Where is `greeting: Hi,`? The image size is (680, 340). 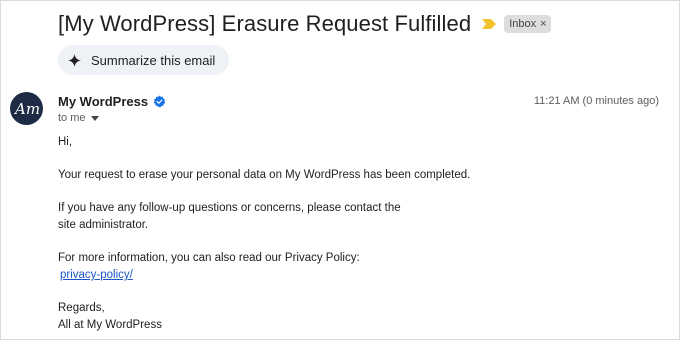
greeting: Hi, is located at coordinates (65, 142).